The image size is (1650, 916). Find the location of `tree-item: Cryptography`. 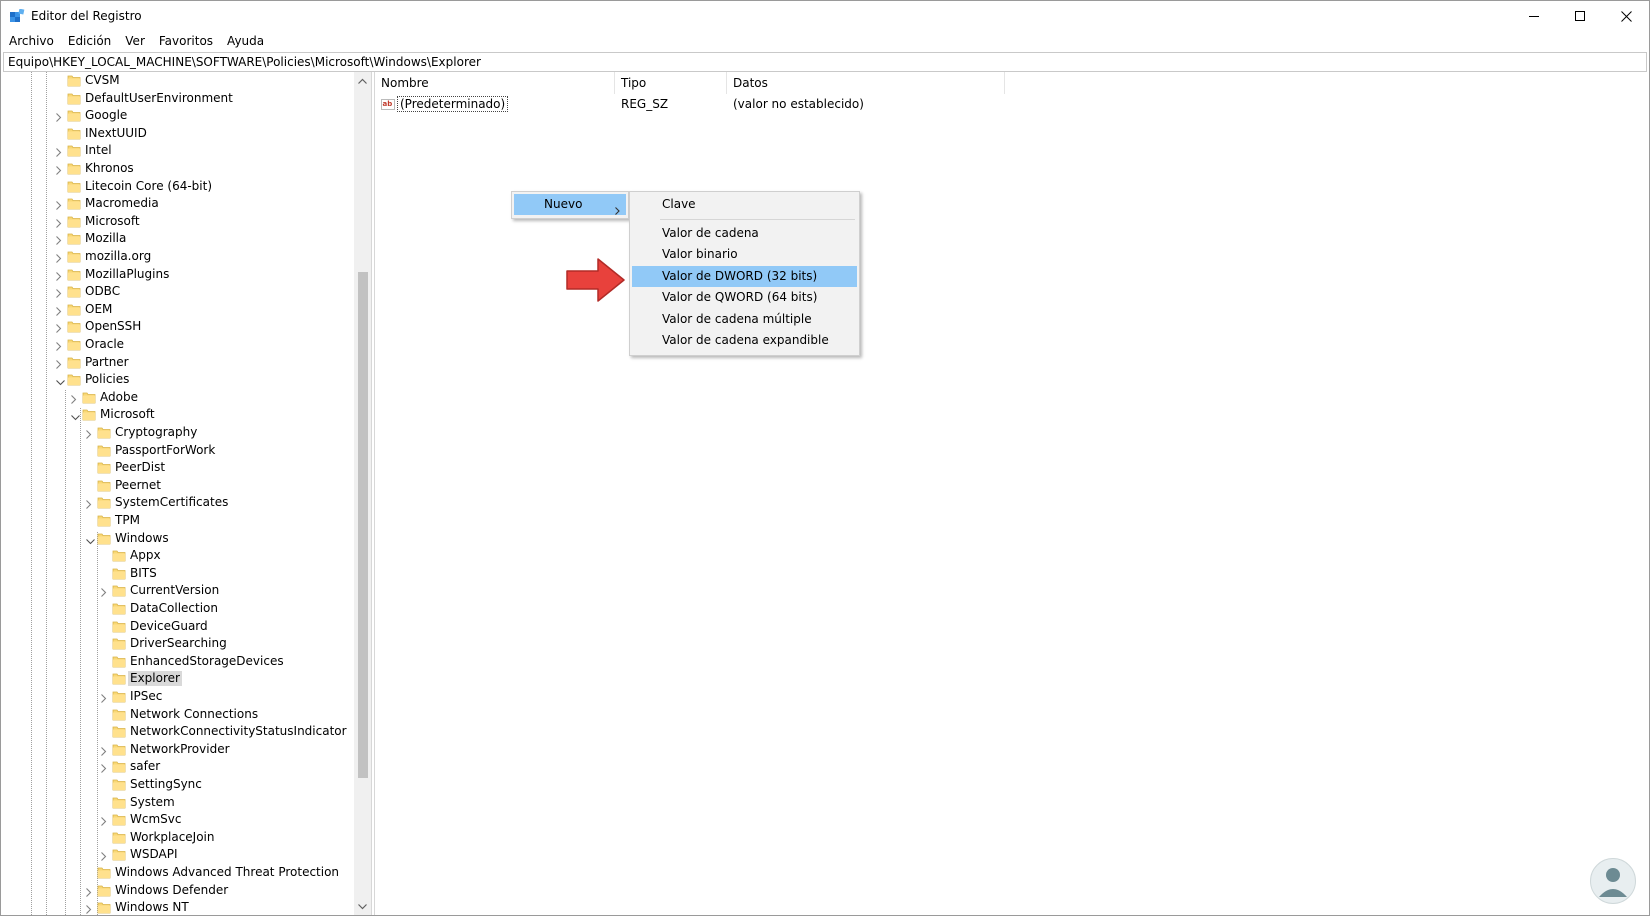

tree-item: Cryptography is located at coordinates (178, 432).